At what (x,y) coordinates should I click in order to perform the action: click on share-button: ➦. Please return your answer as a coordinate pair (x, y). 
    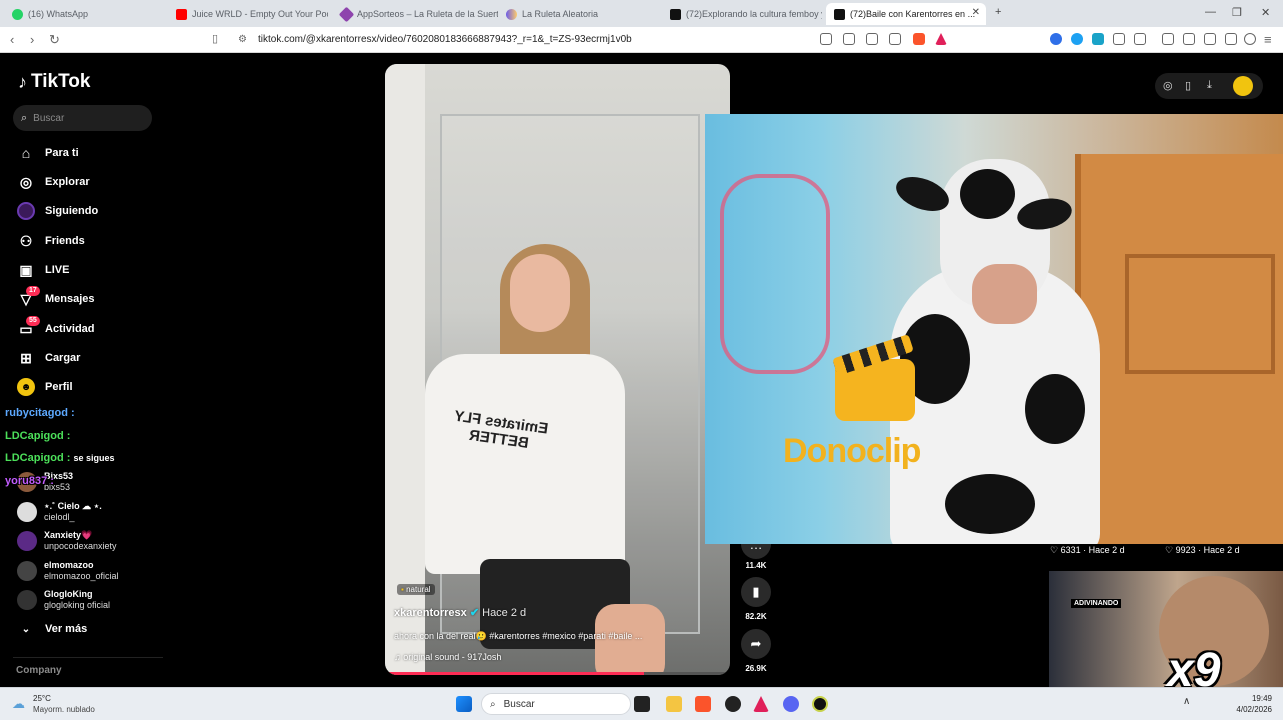
    Looking at the image, I should click on (756, 644).